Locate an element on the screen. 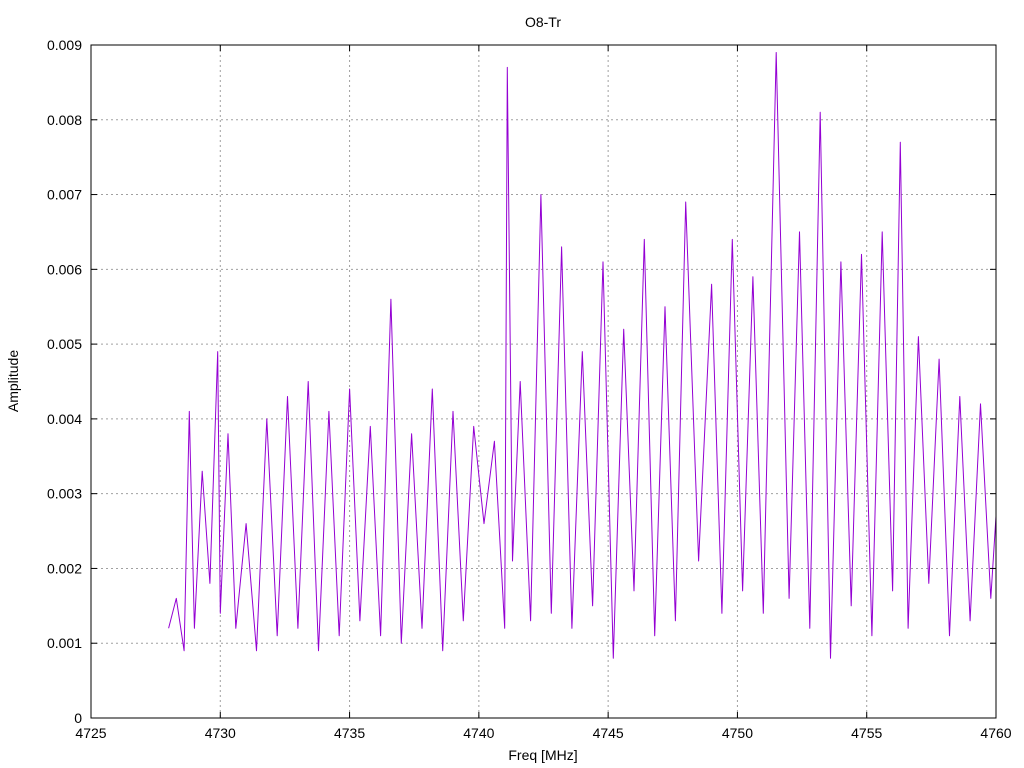 Image resolution: width=1024 pixels, height=768 pixels. x-tick-label: 4760 is located at coordinates (995, 733).